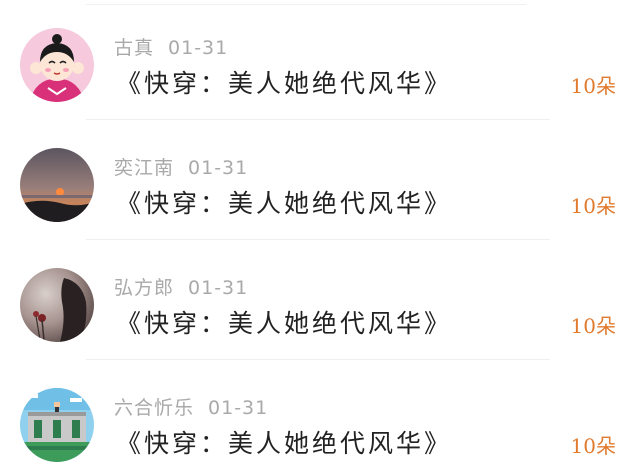 The height and width of the screenshot is (472, 640). What do you see at coordinates (144, 168) in the screenshot?
I see `user-name: 奕江南` at bounding box center [144, 168].